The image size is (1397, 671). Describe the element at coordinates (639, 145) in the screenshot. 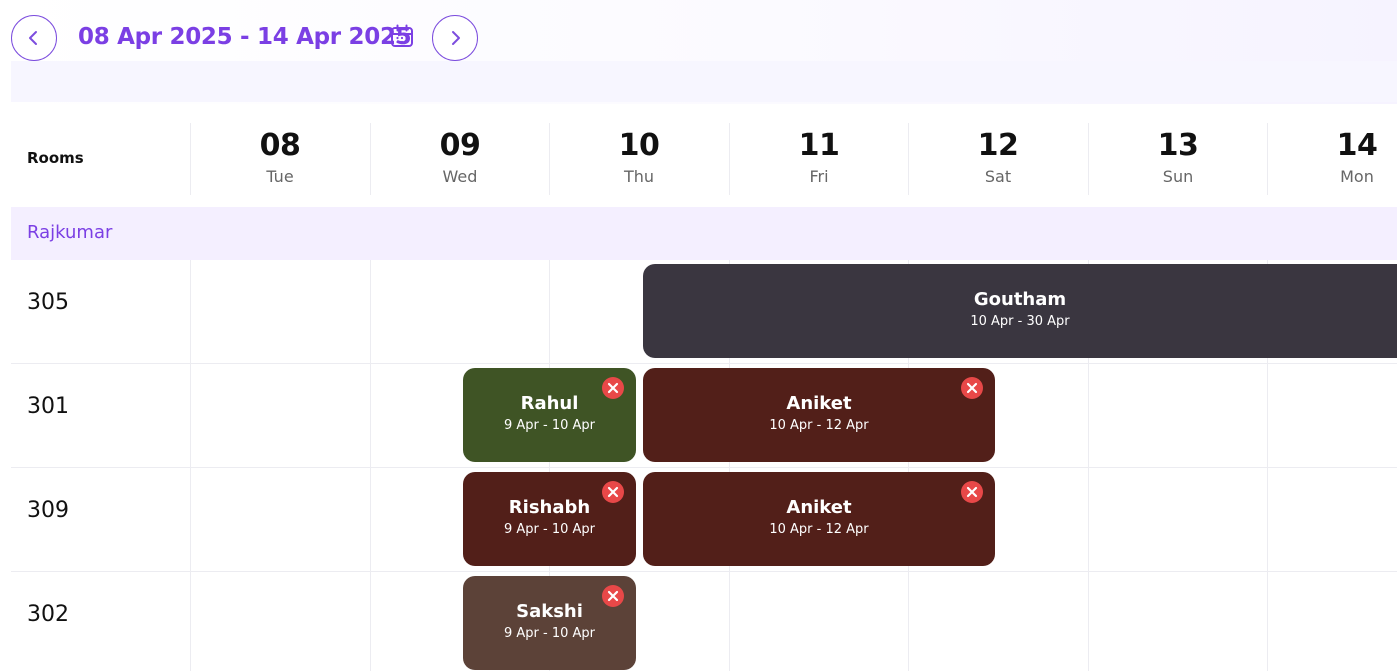

I see `day-number: 10` at that location.